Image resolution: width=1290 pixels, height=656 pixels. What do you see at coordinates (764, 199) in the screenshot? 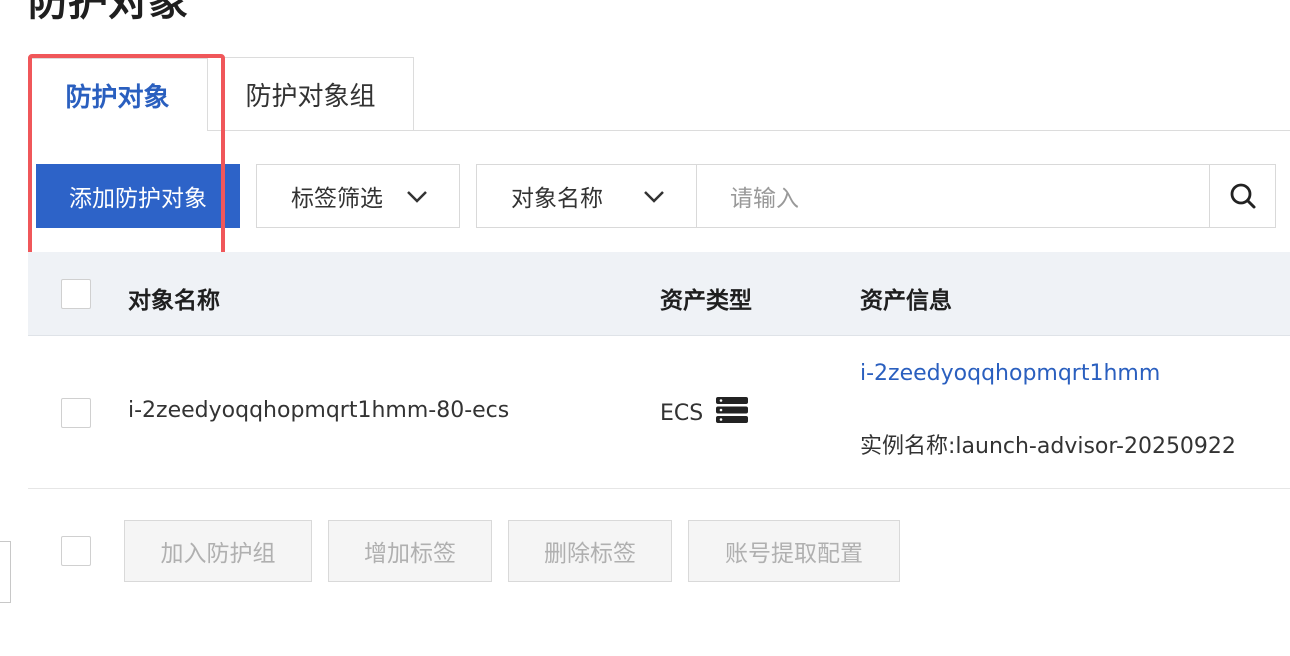
I see `search-placeholder: 请输入` at bounding box center [764, 199].